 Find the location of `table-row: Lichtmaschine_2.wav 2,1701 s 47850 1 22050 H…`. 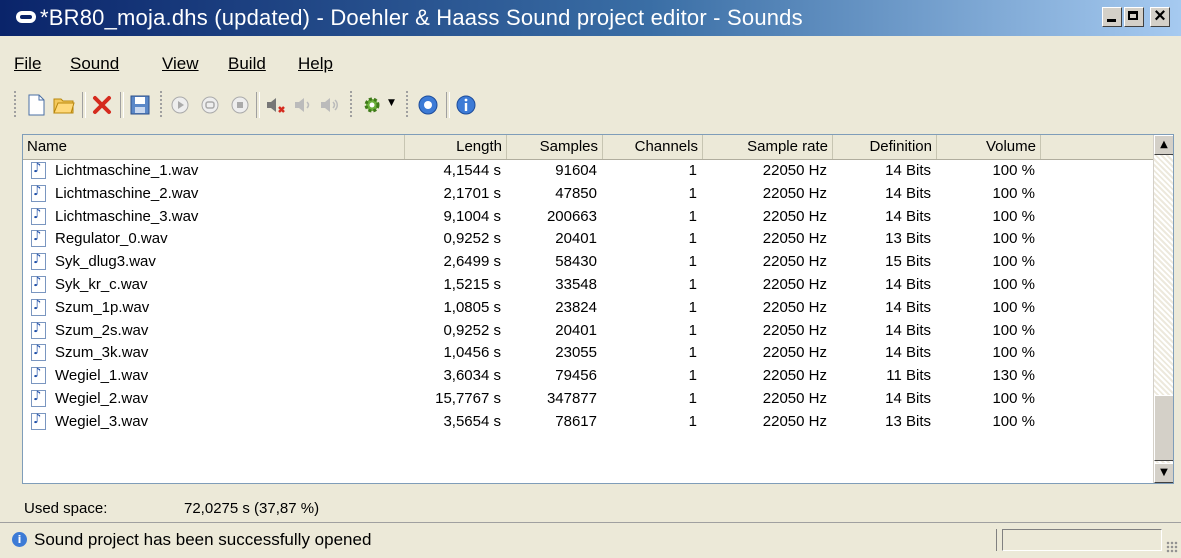

table-row: Lichtmaschine_2.wav 2,1701 s 47850 1 22050 H… is located at coordinates (588, 194).